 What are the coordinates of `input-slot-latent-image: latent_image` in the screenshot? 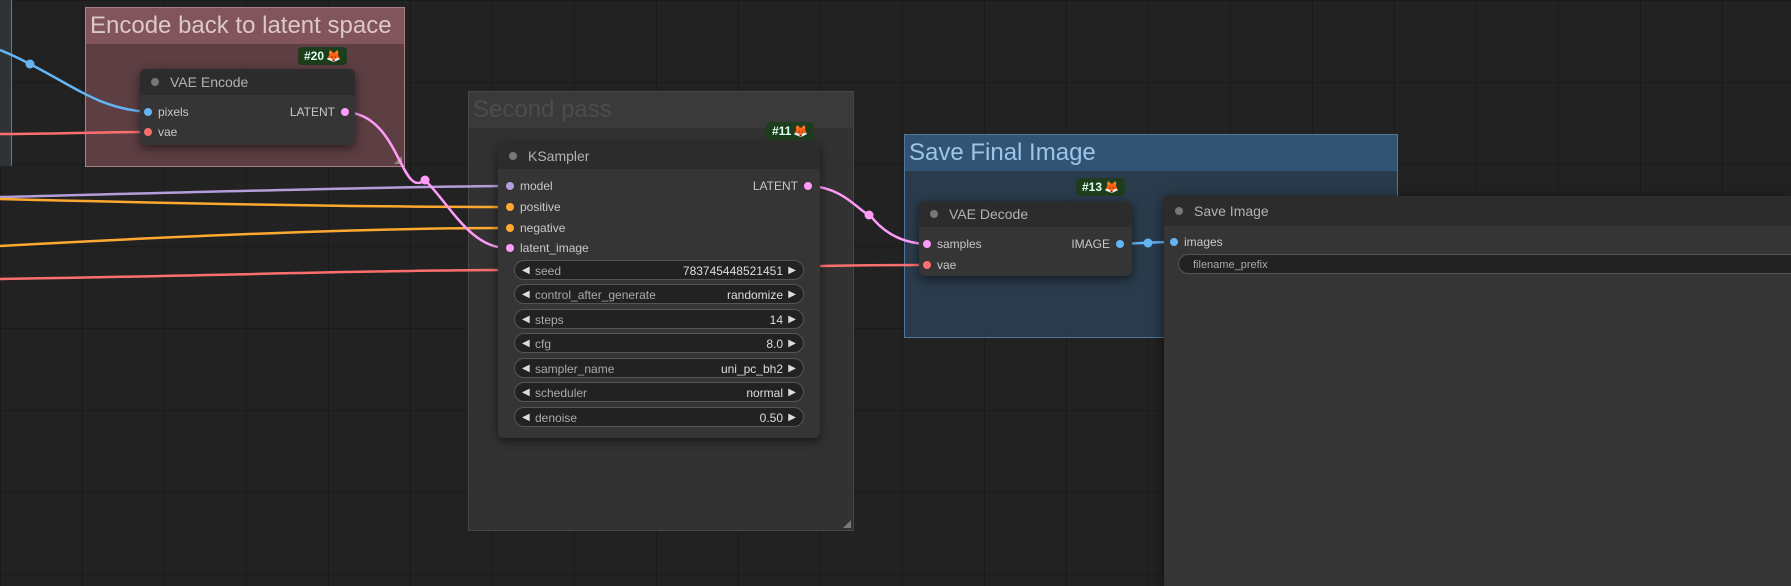 It's located at (547, 248).